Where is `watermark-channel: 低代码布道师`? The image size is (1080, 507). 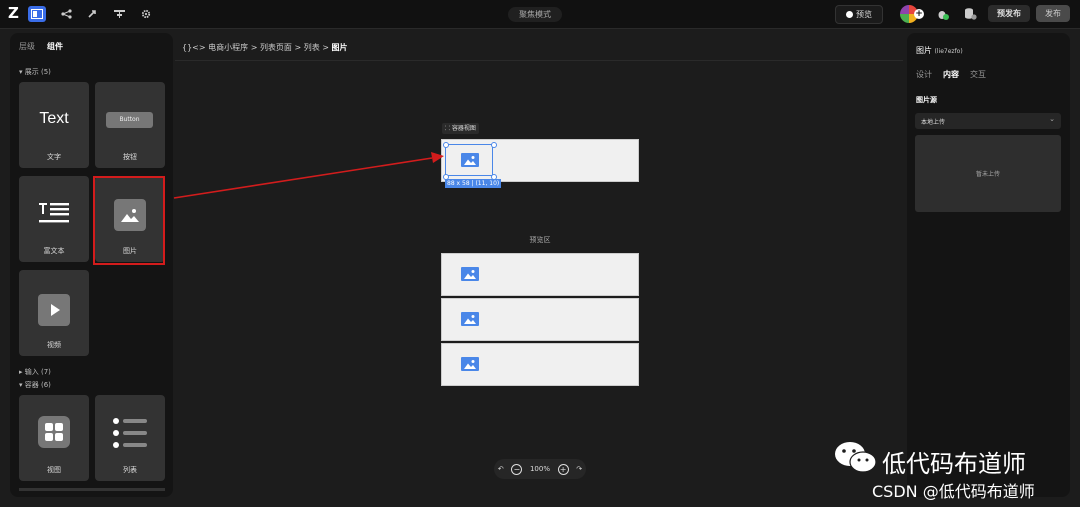
watermark-channel: 低代码布道师 is located at coordinates (954, 464).